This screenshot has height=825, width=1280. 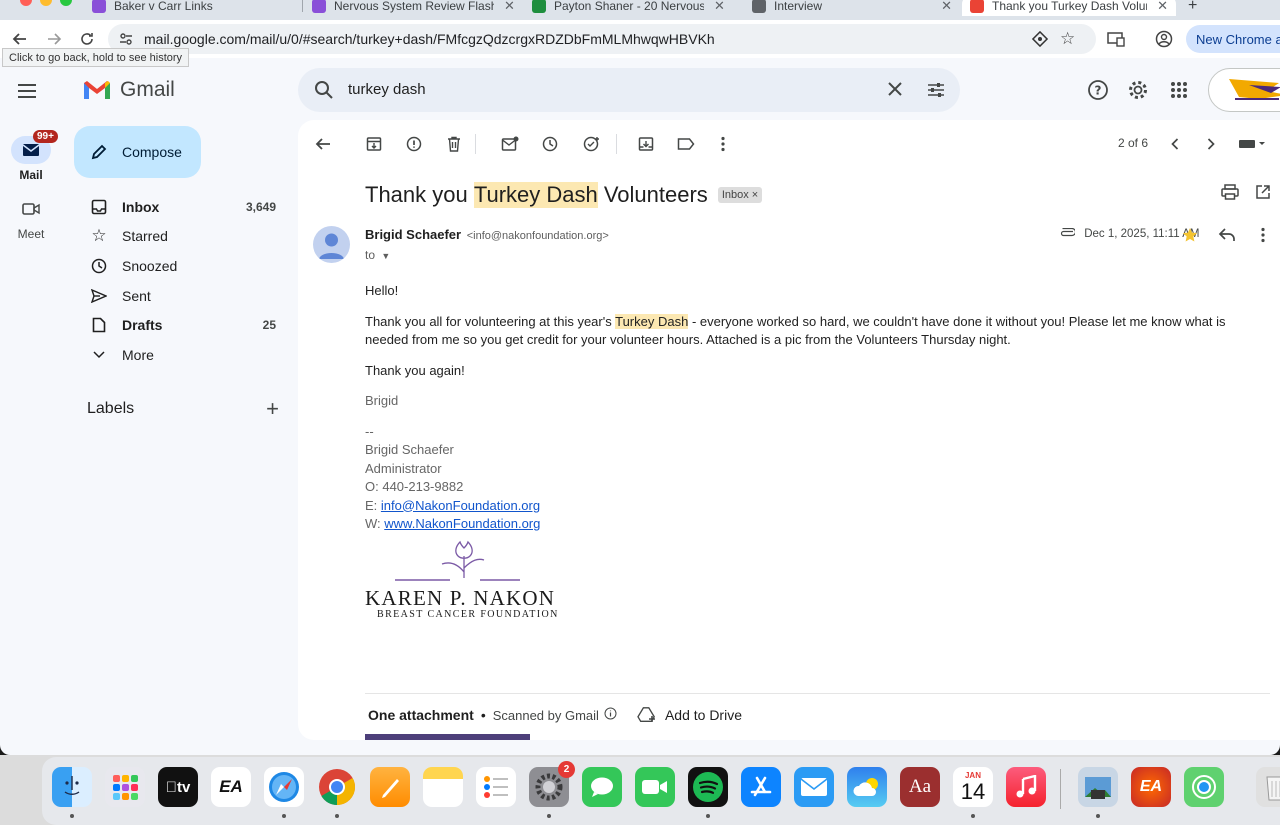 What do you see at coordinates (1175, 144) in the screenshot?
I see `newer-chevron-left-icon` at bounding box center [1175, 144].